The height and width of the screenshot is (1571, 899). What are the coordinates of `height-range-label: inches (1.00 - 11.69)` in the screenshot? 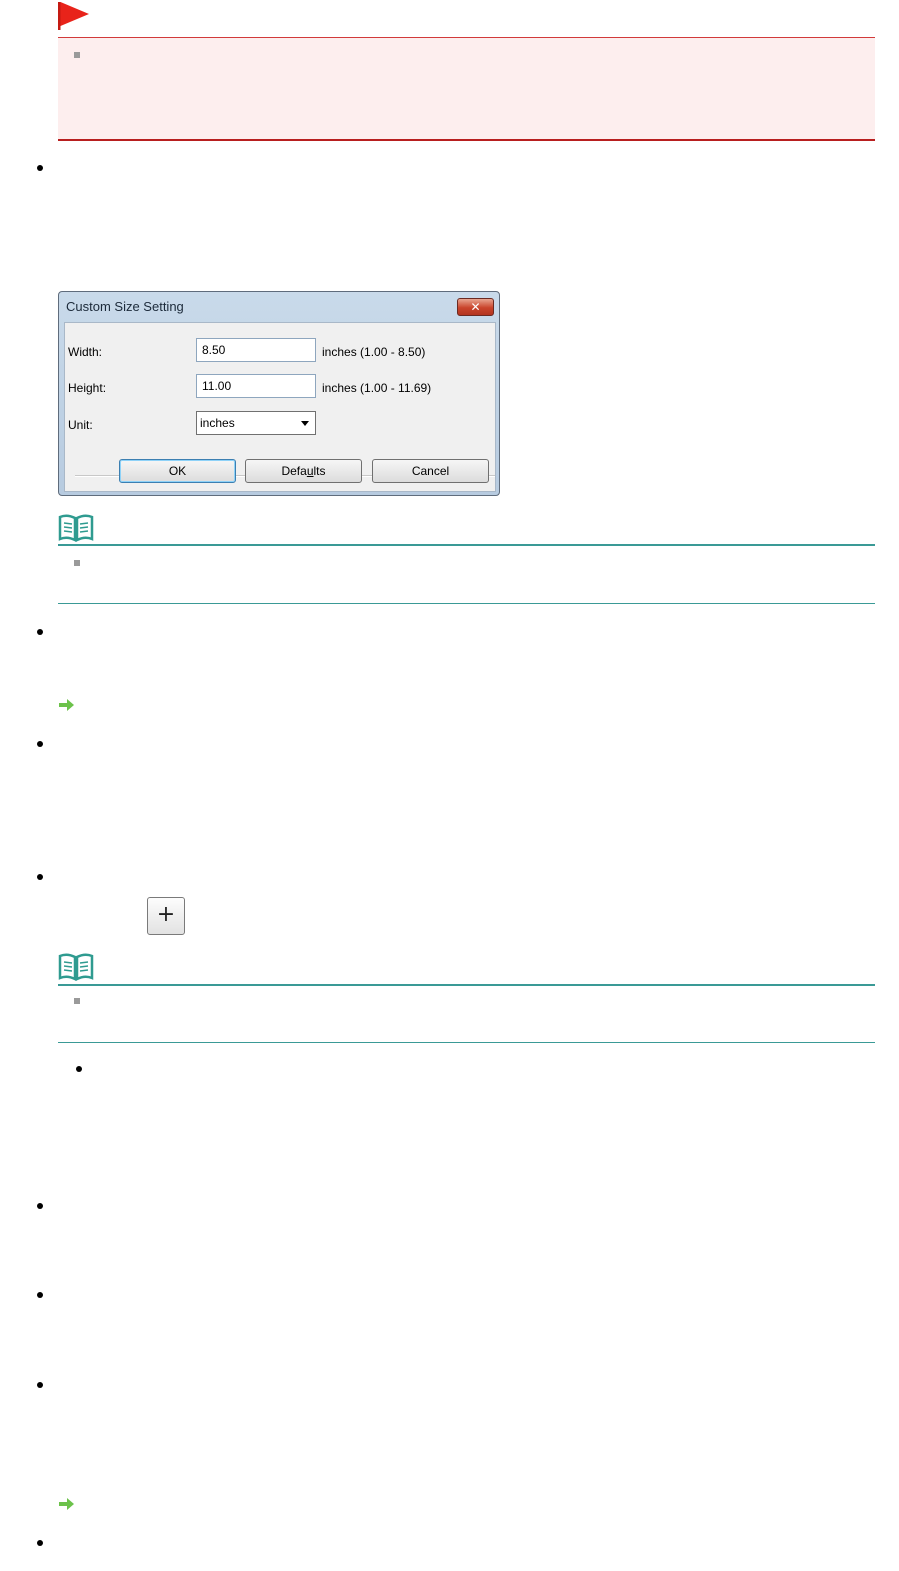 It's located at (377, 388).